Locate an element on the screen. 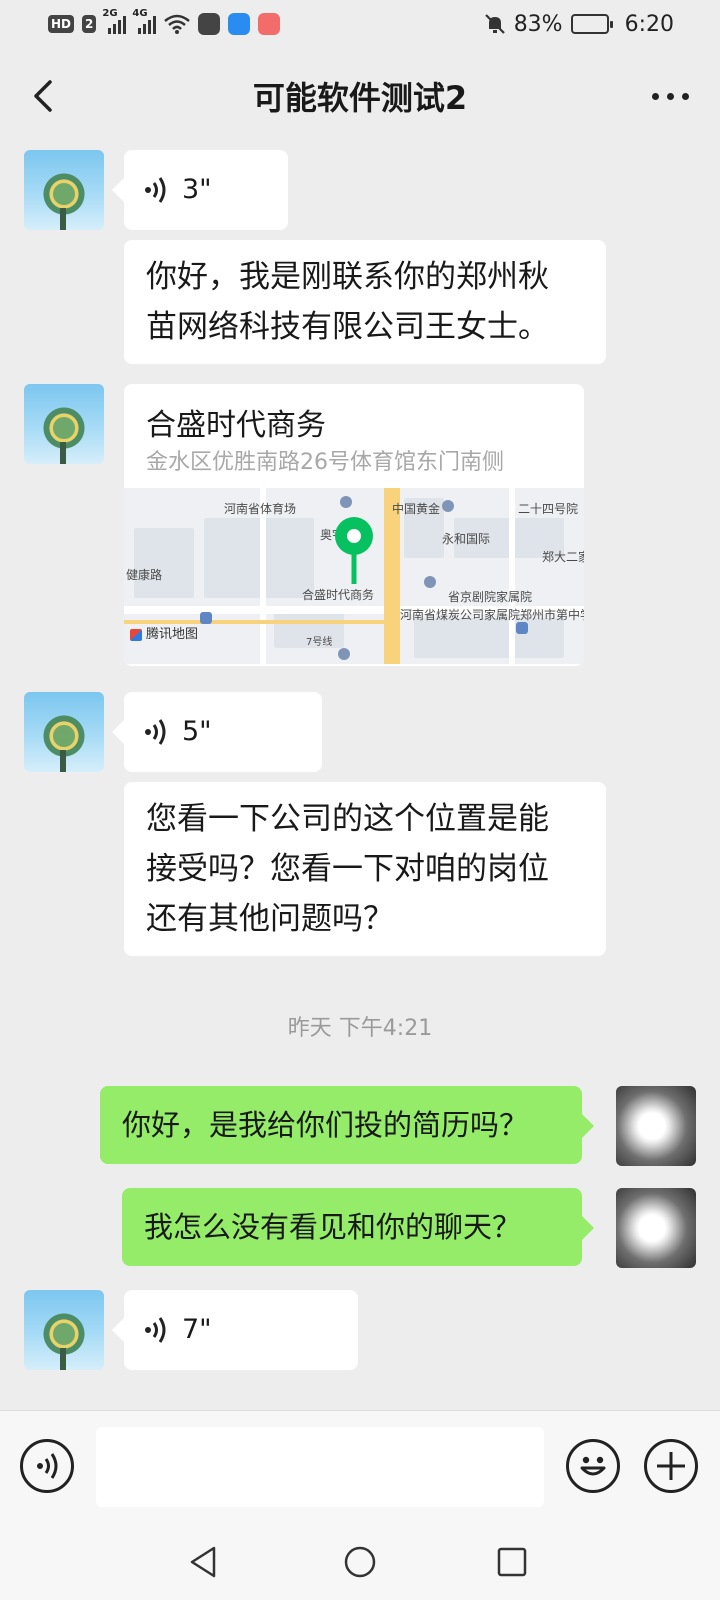 This screenshot has width=720, height=1600. status-right: 83% 6:20 is located at coordinates (579, 24).